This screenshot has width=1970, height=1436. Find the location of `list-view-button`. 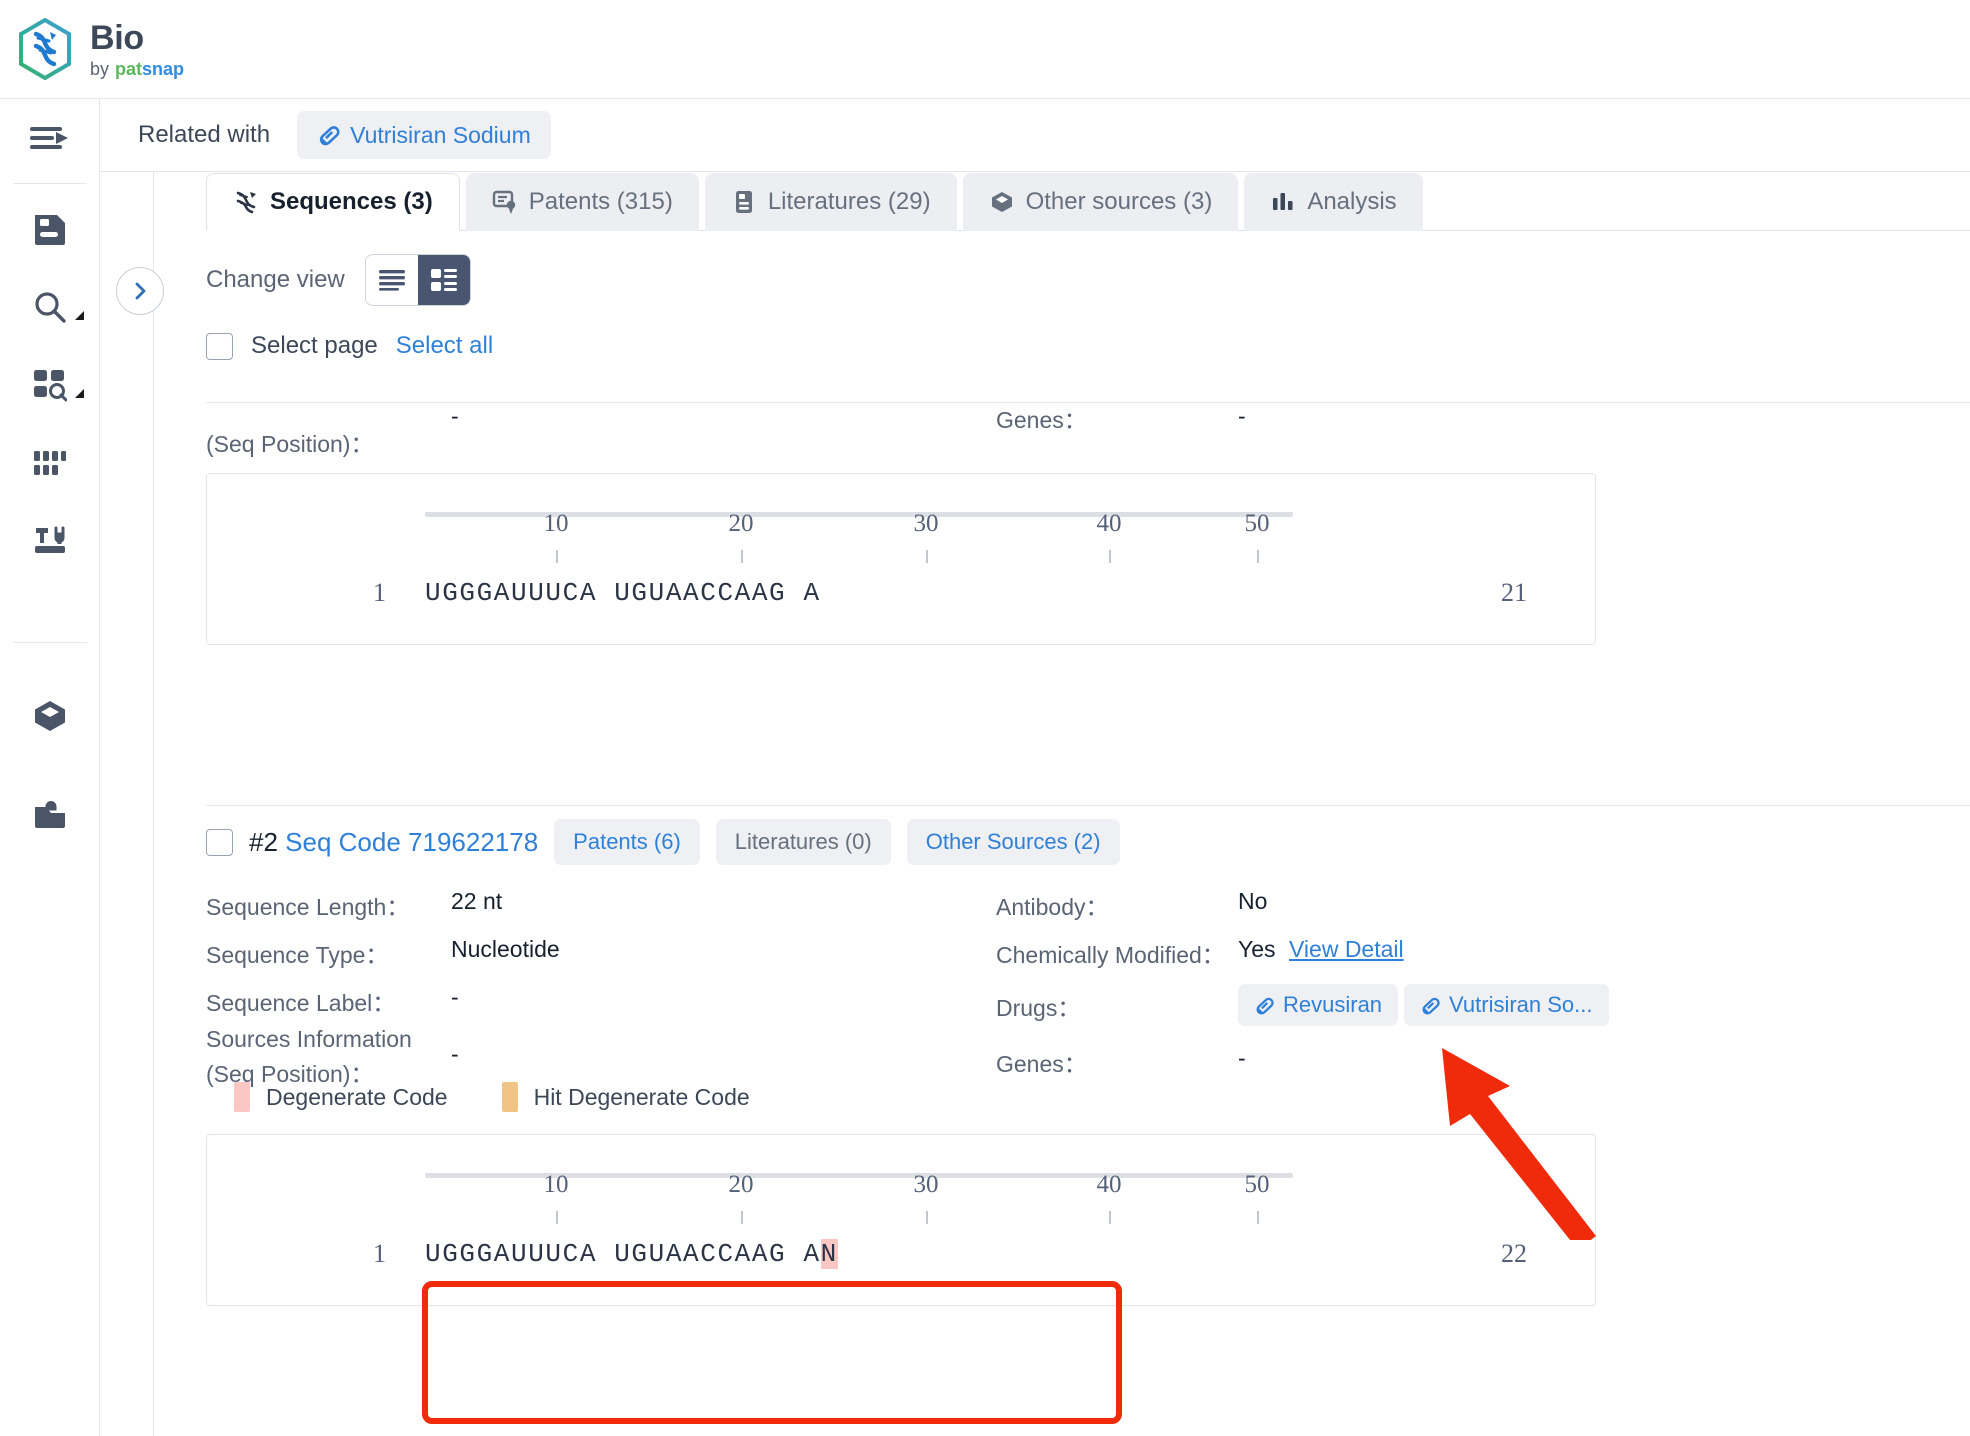

list-view-button is located at coordinates (391, 280).